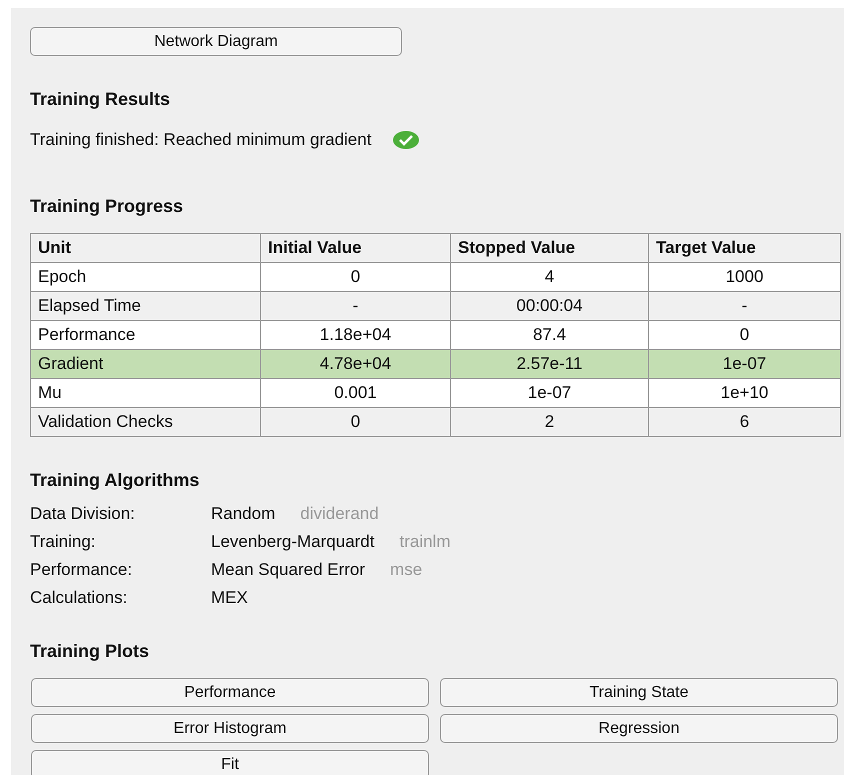 Image resolution: width=844 pixels, height=775 pixels. Describe the element at coordinates (230, 762) in the screenshot. I see `plot-button: Fit` at that location.